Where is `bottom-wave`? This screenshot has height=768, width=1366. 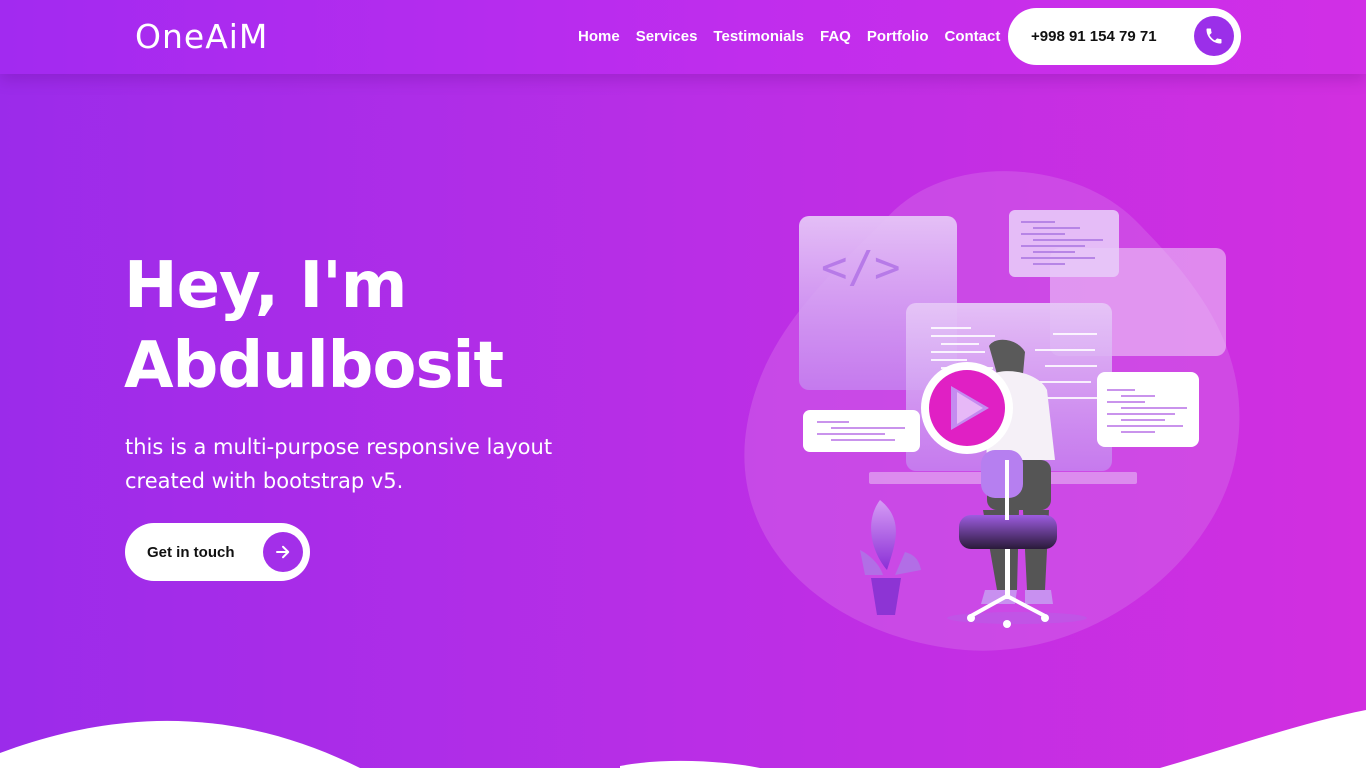
bottom-wave is located at coordinates (683, 739).